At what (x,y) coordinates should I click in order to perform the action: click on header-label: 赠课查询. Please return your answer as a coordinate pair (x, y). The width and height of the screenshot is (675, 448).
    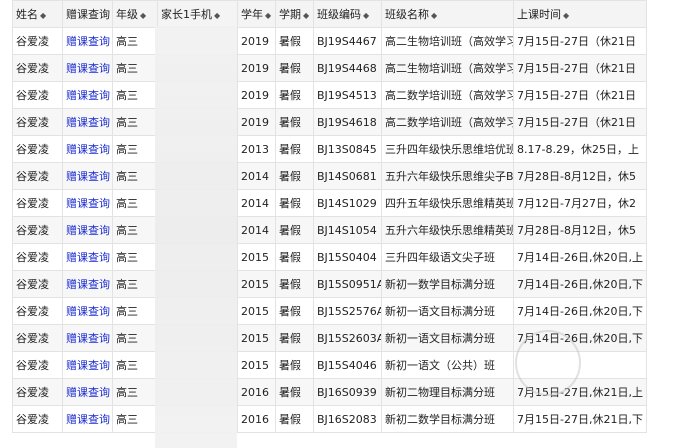
    Looking at the image, I should click on (88, 14).